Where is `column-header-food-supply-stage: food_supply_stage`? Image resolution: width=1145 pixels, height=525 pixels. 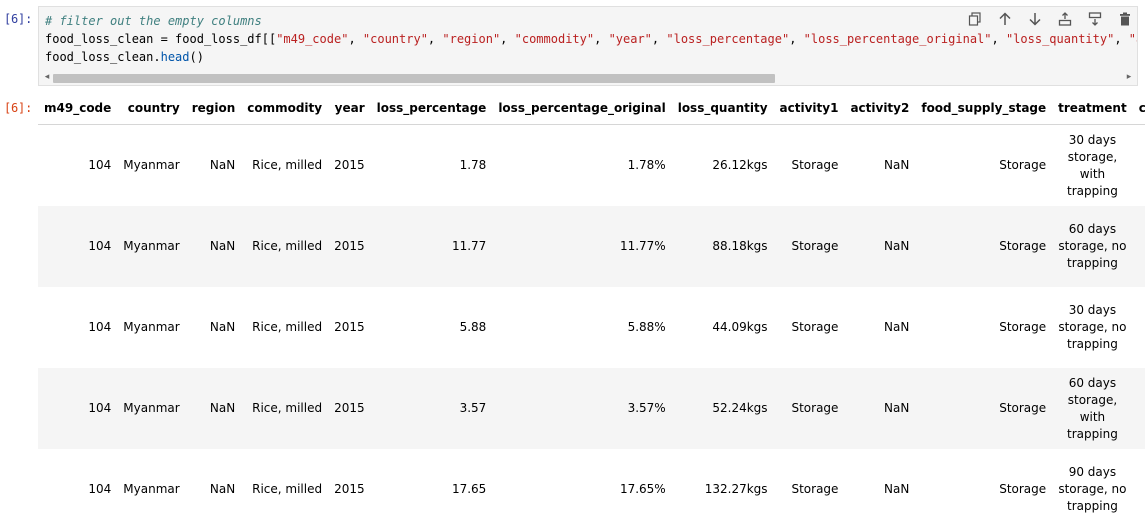 column-header-food-supply-stage: food_supply_stage is located at coordinates (984, 108).